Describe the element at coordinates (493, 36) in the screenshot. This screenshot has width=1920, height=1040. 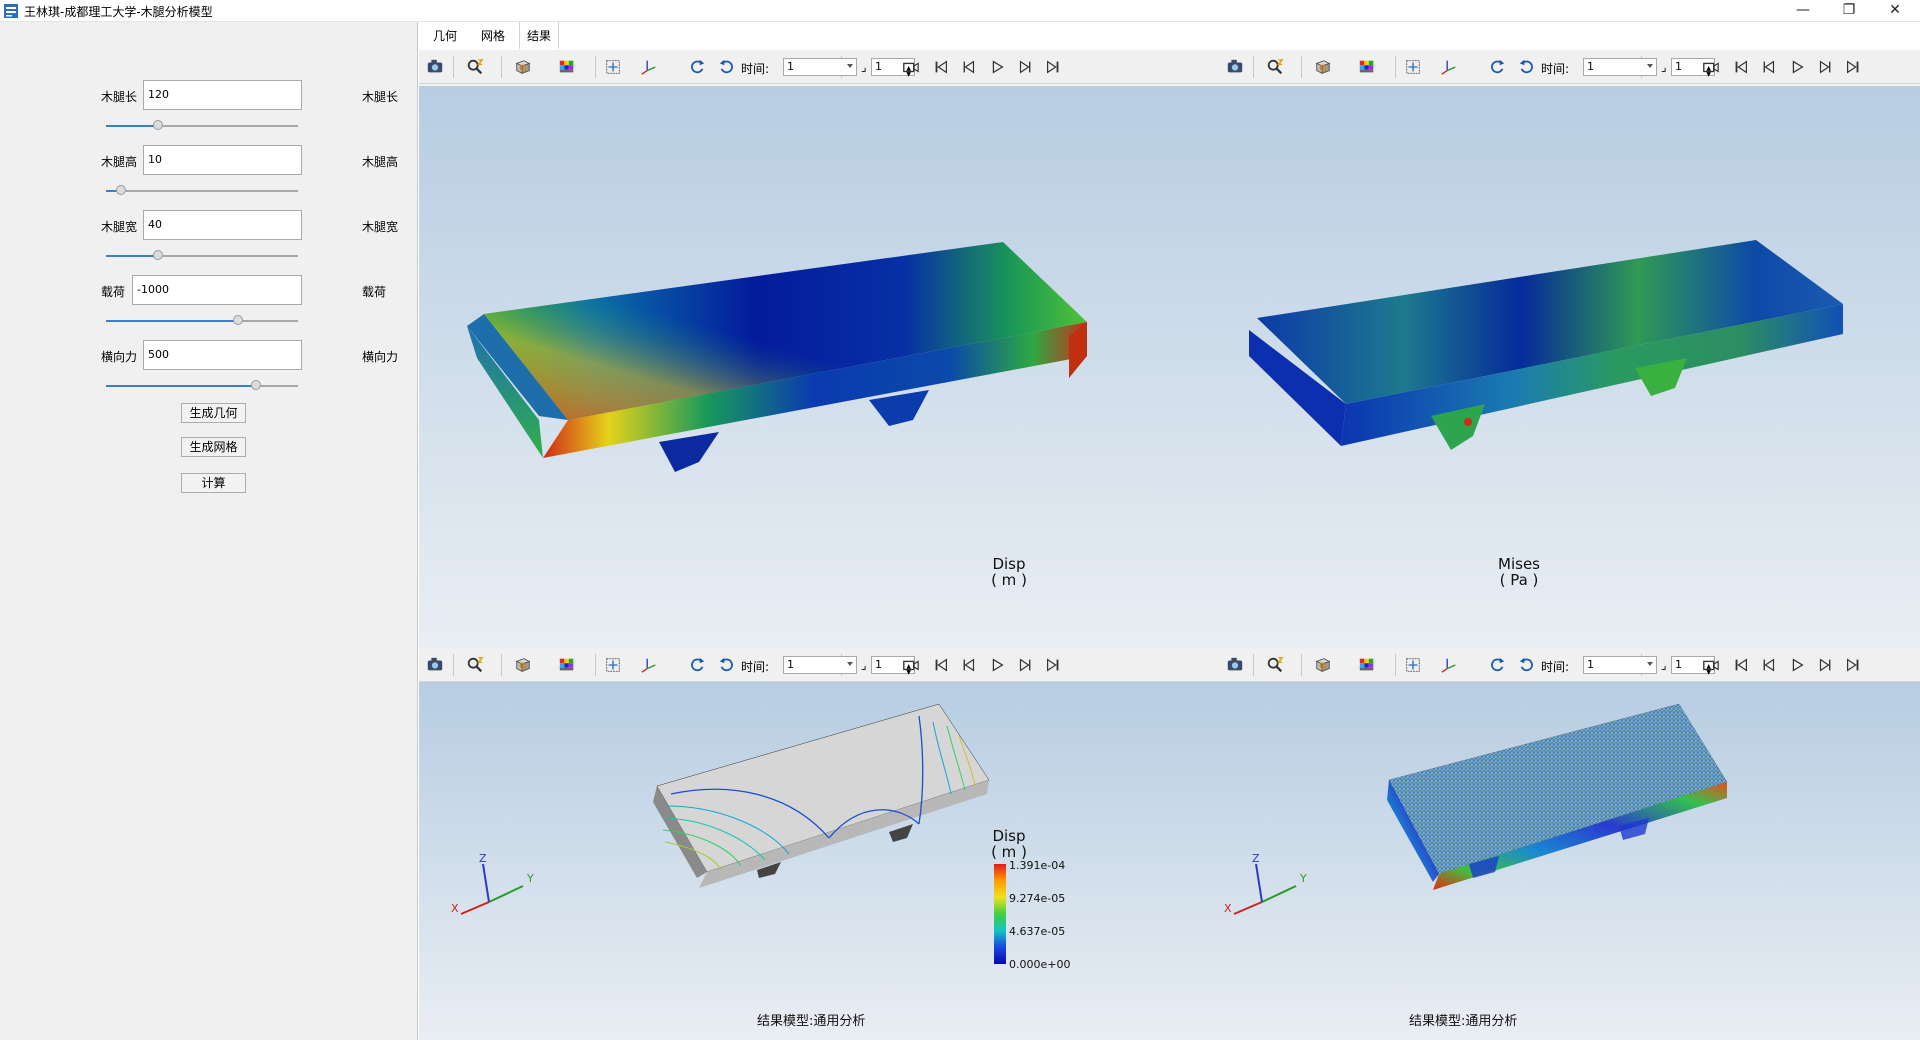
I see `tab-mesh: 网格` at that location.